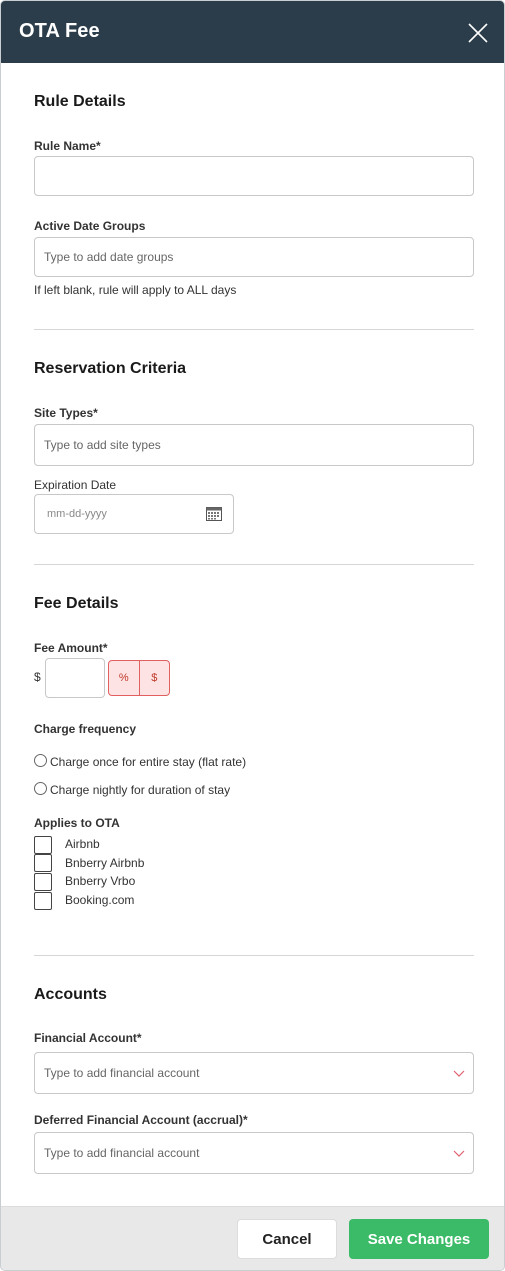  What do you see at coordinates (110, 368) in the screenshot?
I see `reservation-criteria-title: Reservation Criteria` at bounding box center [110, 368].